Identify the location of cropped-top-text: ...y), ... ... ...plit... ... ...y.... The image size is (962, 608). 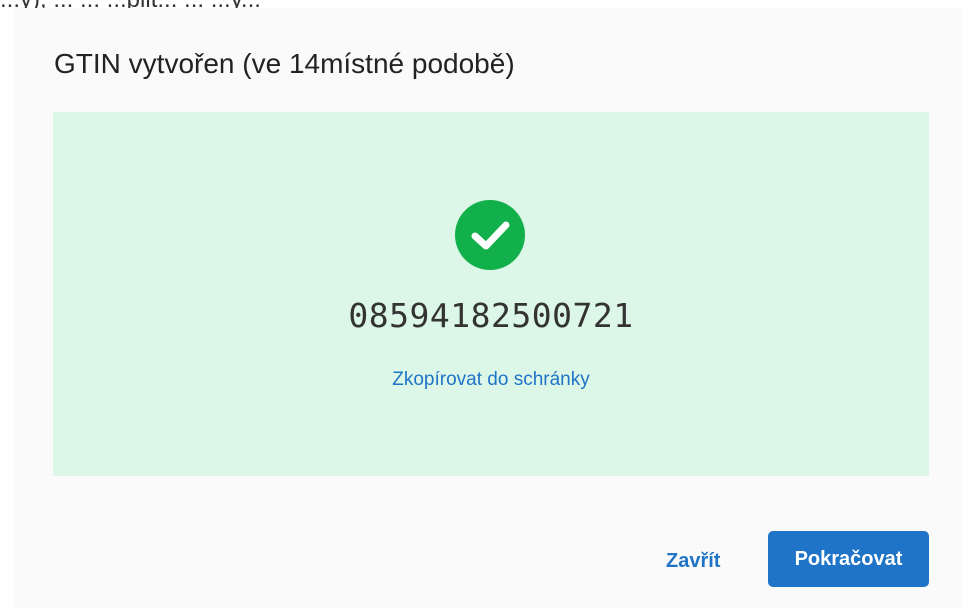
(481, 4).